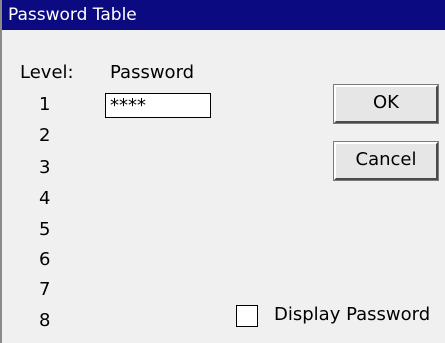  What do you see at coordinates (72, 15) in the screenshot?
I see `window-title: Password Table` at bounding box center [72, 15].